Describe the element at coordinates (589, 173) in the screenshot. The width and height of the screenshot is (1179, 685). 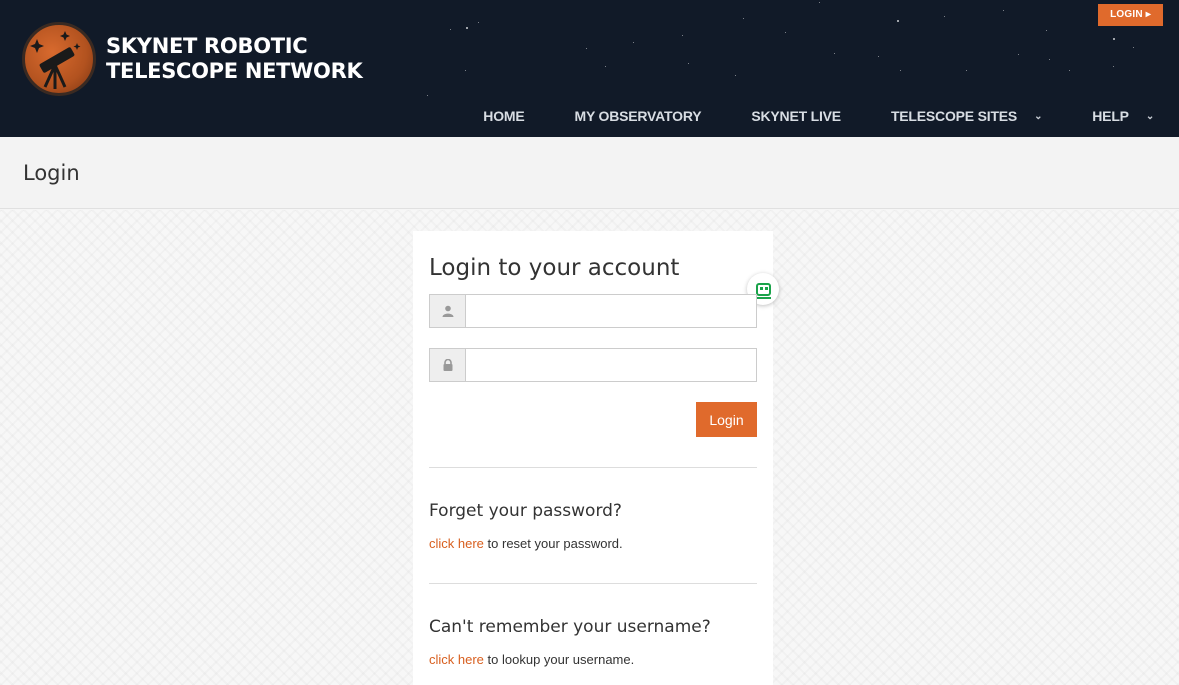
I see `page-title-bar: Login` at that location.